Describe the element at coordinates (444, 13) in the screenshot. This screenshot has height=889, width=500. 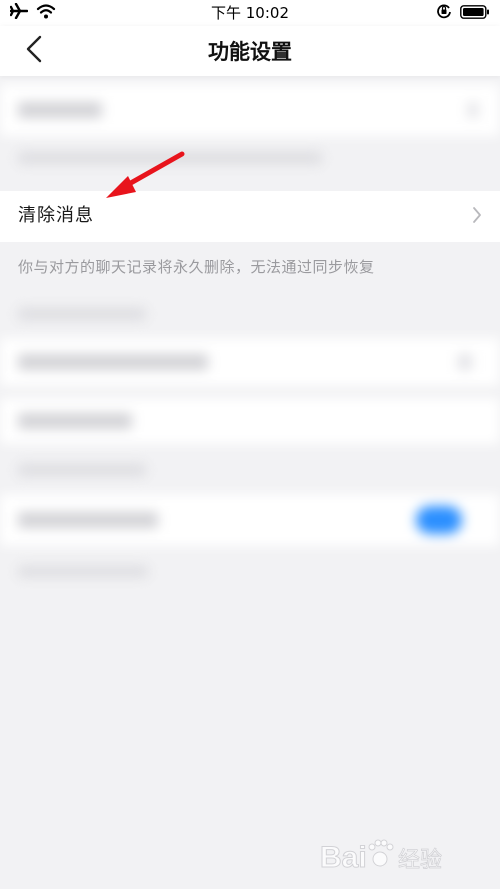
I see `orientation-lock-icon` at that location.